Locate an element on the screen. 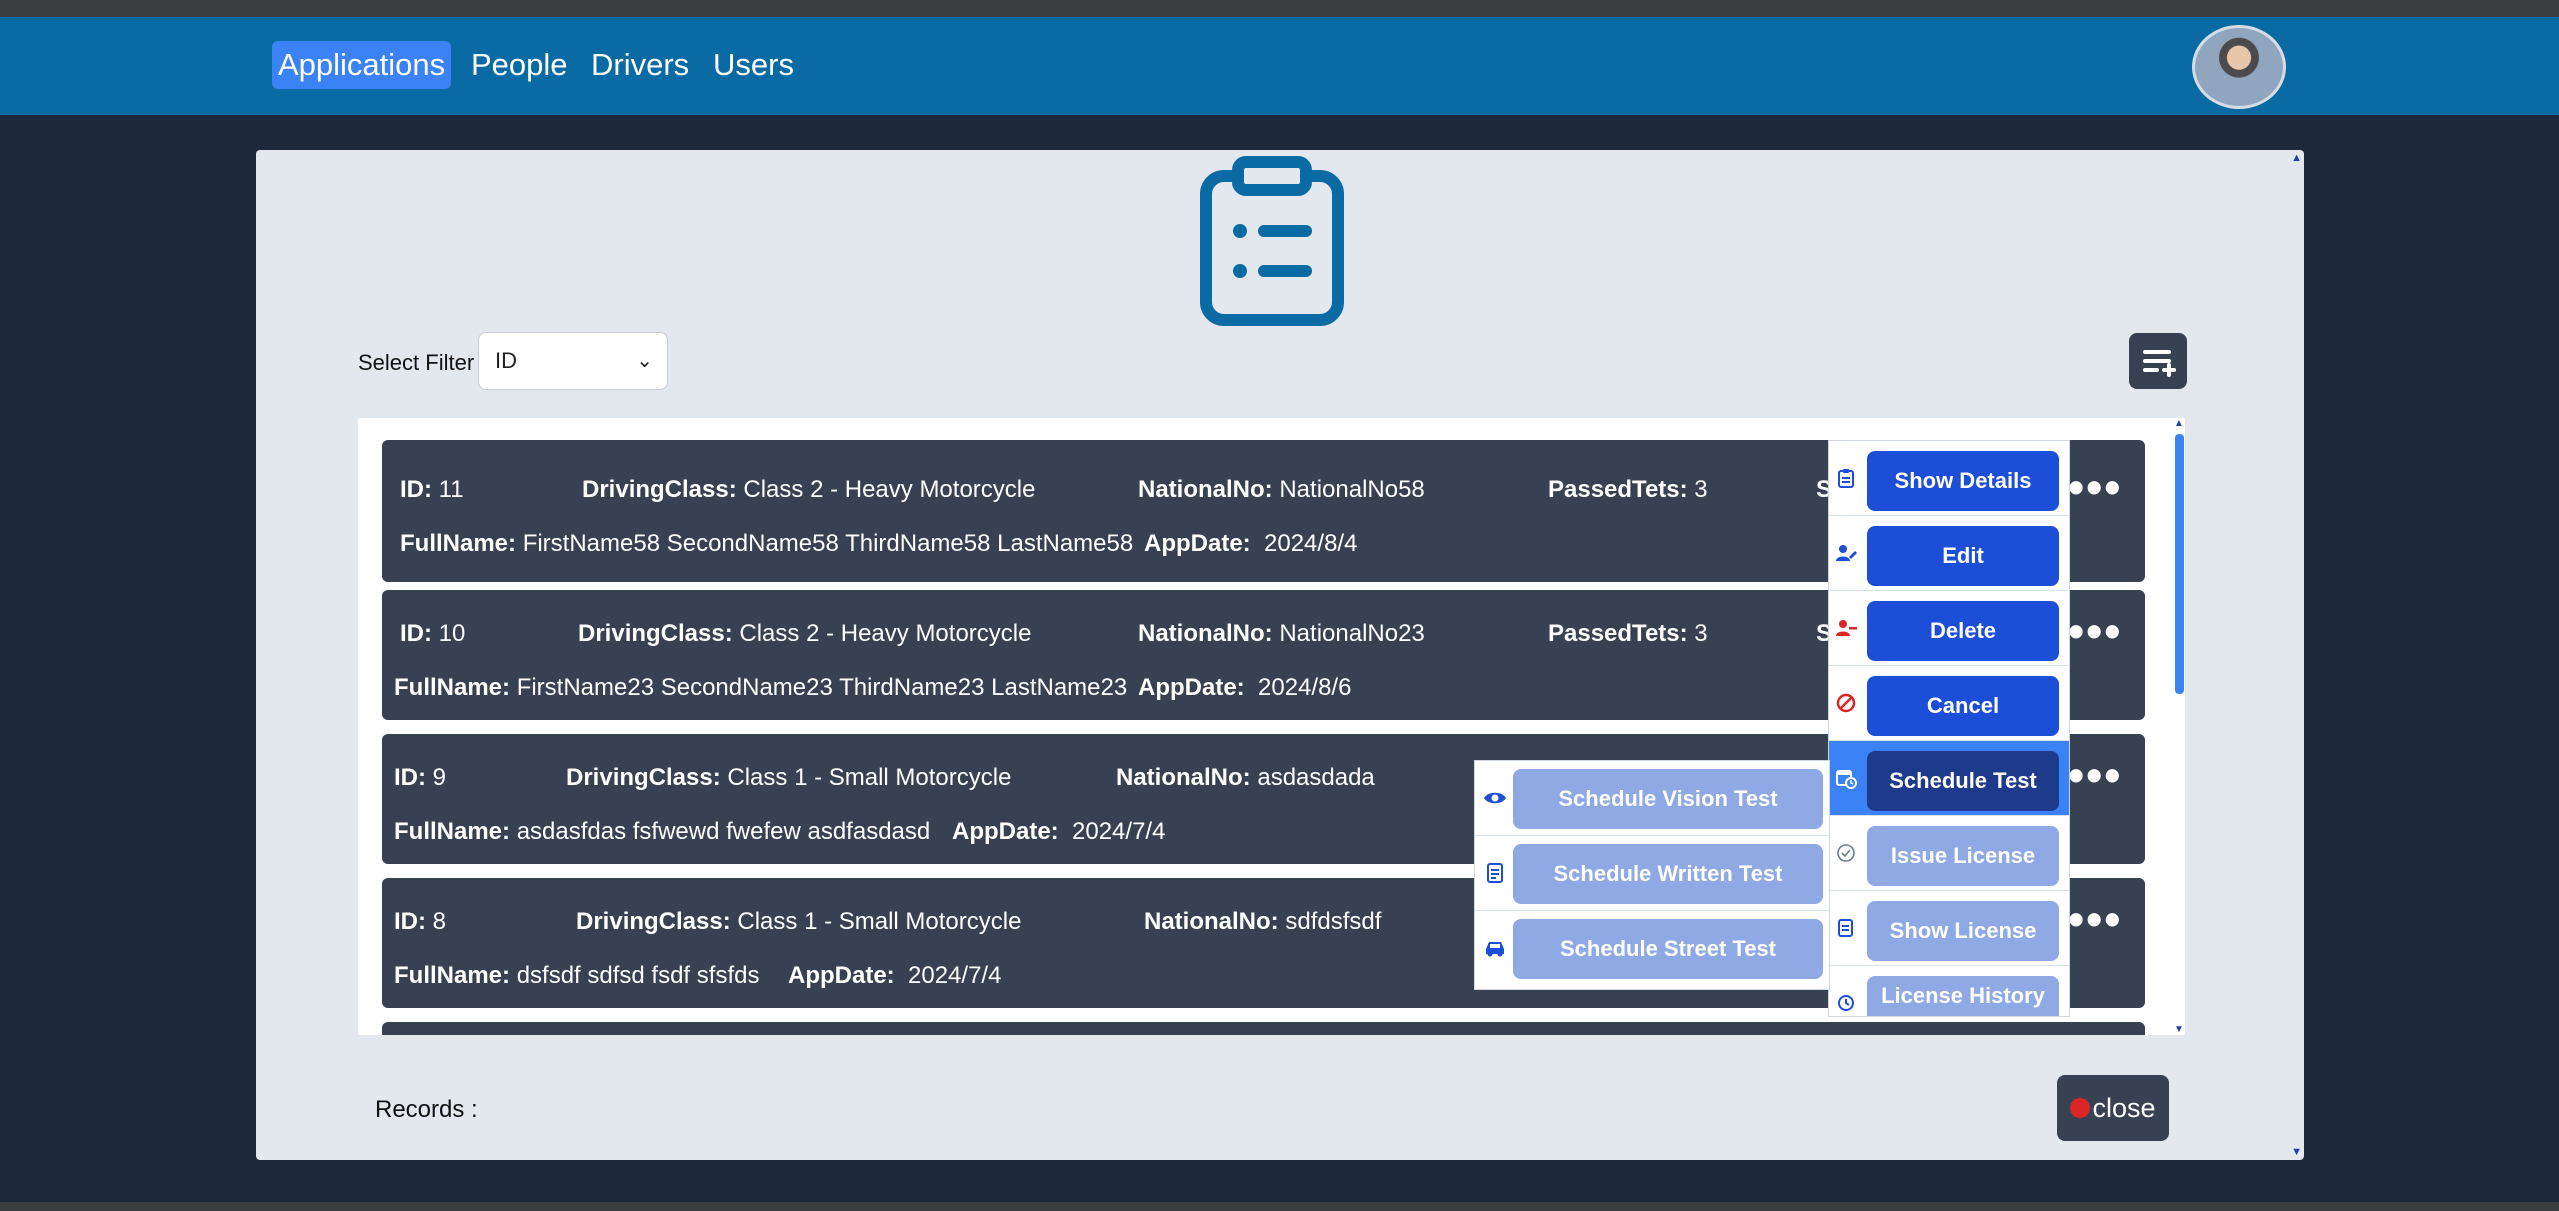 The width and height of the screenshot is (2559, 1211). show-license-button: Show License is located at coordinates (1963, 931).